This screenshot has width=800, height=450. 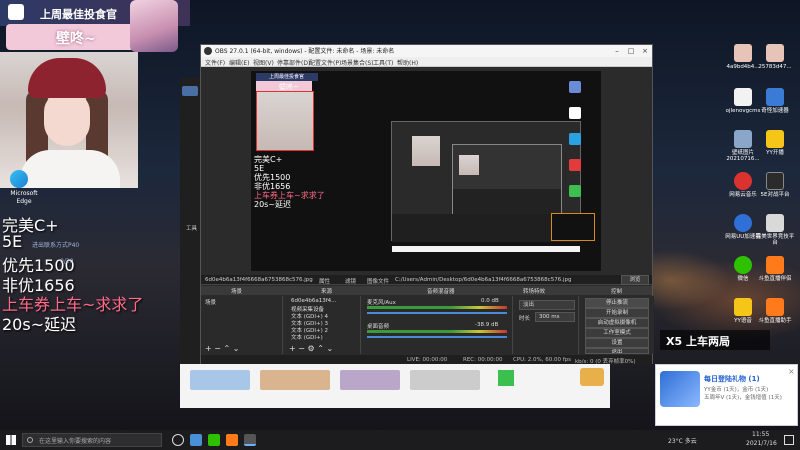 What do you see at coordinates (617, 313) in the screenshot?
I see `start-recording-button: 开始录制` at bounding box center [617, 313].